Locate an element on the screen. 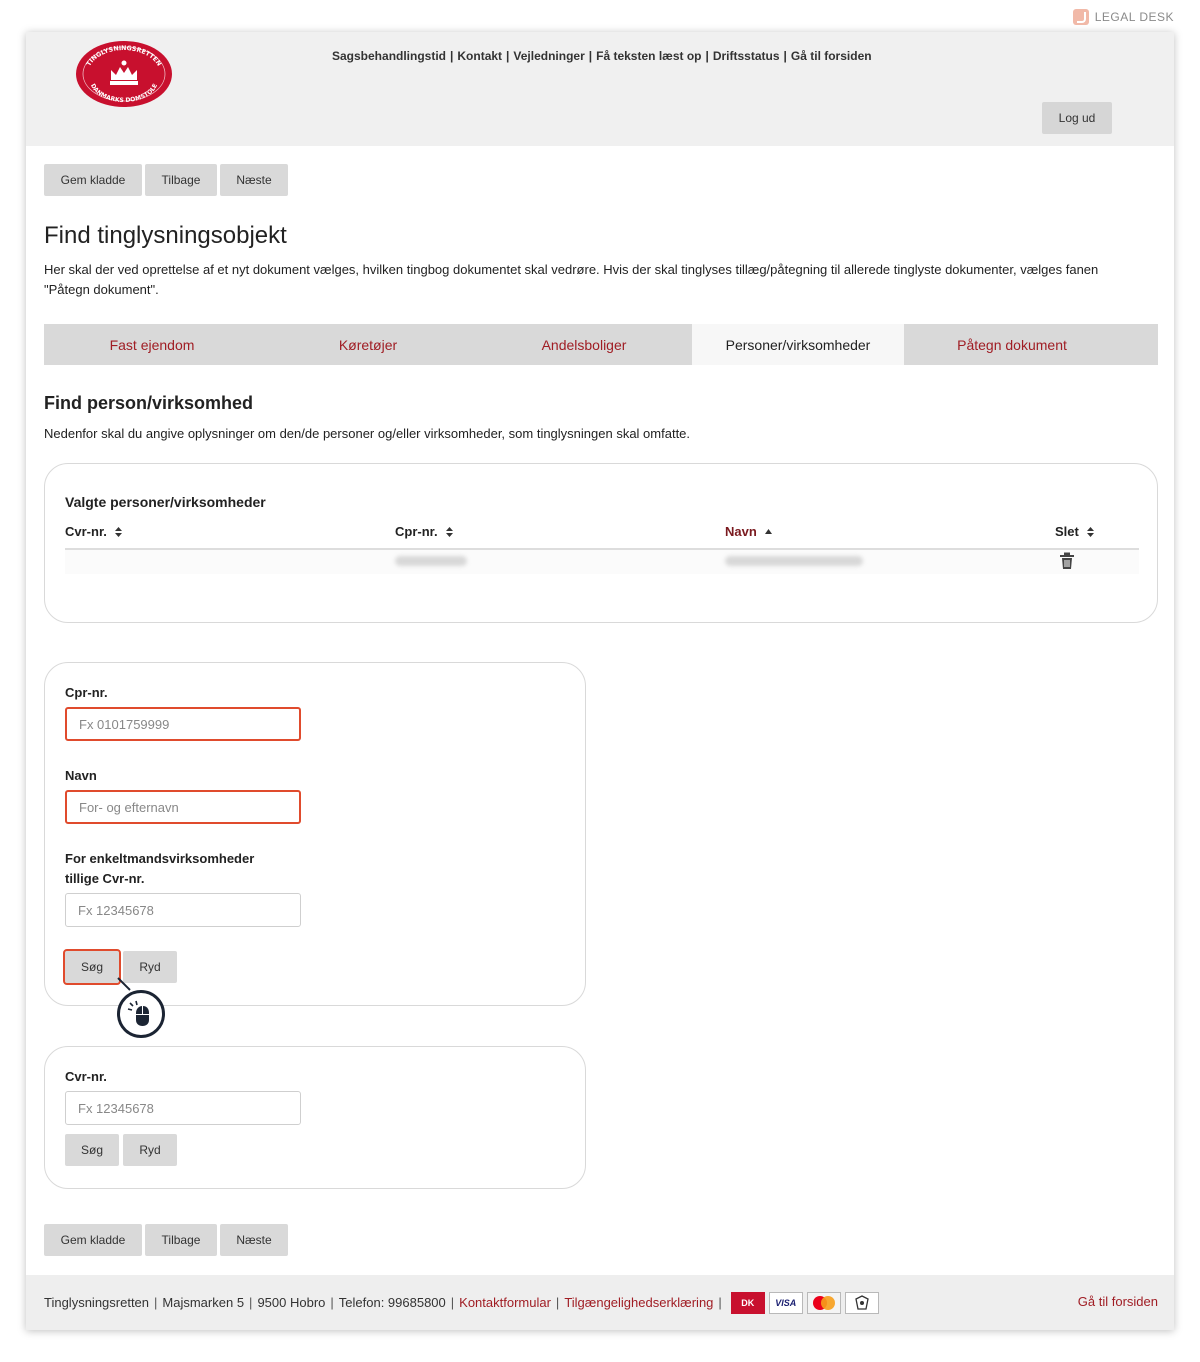 This screenshot has width=1200, height=1362. cvr-clear-button: Ryd is located at coordinates (150, 1150).